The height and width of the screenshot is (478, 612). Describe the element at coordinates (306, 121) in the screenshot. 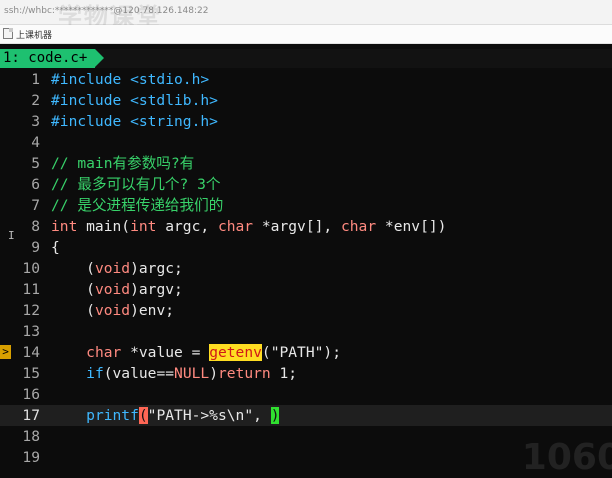

I see `code-line: 3 #include <string.h>` at that location.